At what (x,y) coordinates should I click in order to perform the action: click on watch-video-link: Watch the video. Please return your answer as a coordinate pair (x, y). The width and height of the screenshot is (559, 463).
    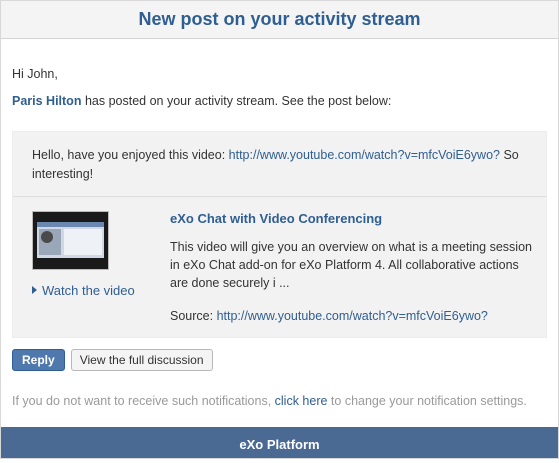
    Looking at the image, I should click on (91, 290).